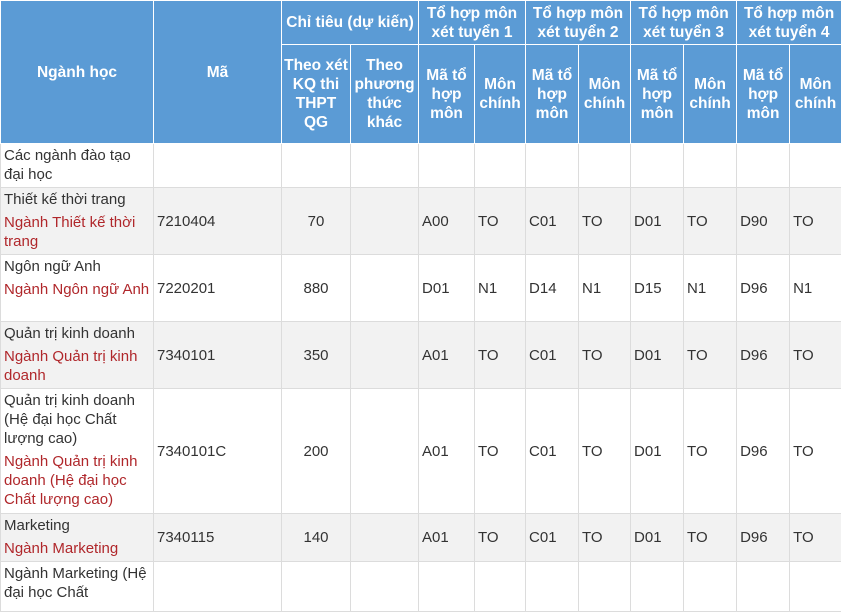 The image size is (841, 612). Describe the element at coordinates (77, 199) in the screenshot. I see `major-name: Thiết kế thời trang` at that location.